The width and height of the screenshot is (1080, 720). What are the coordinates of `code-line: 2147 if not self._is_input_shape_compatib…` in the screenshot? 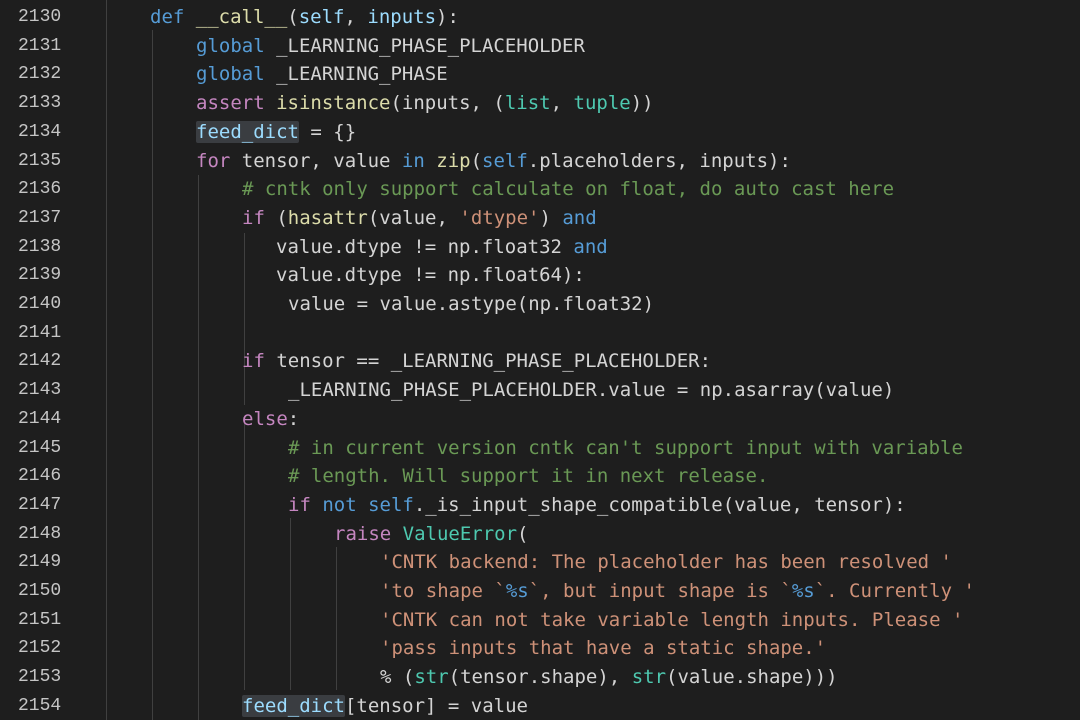 It's located at (540, 505).